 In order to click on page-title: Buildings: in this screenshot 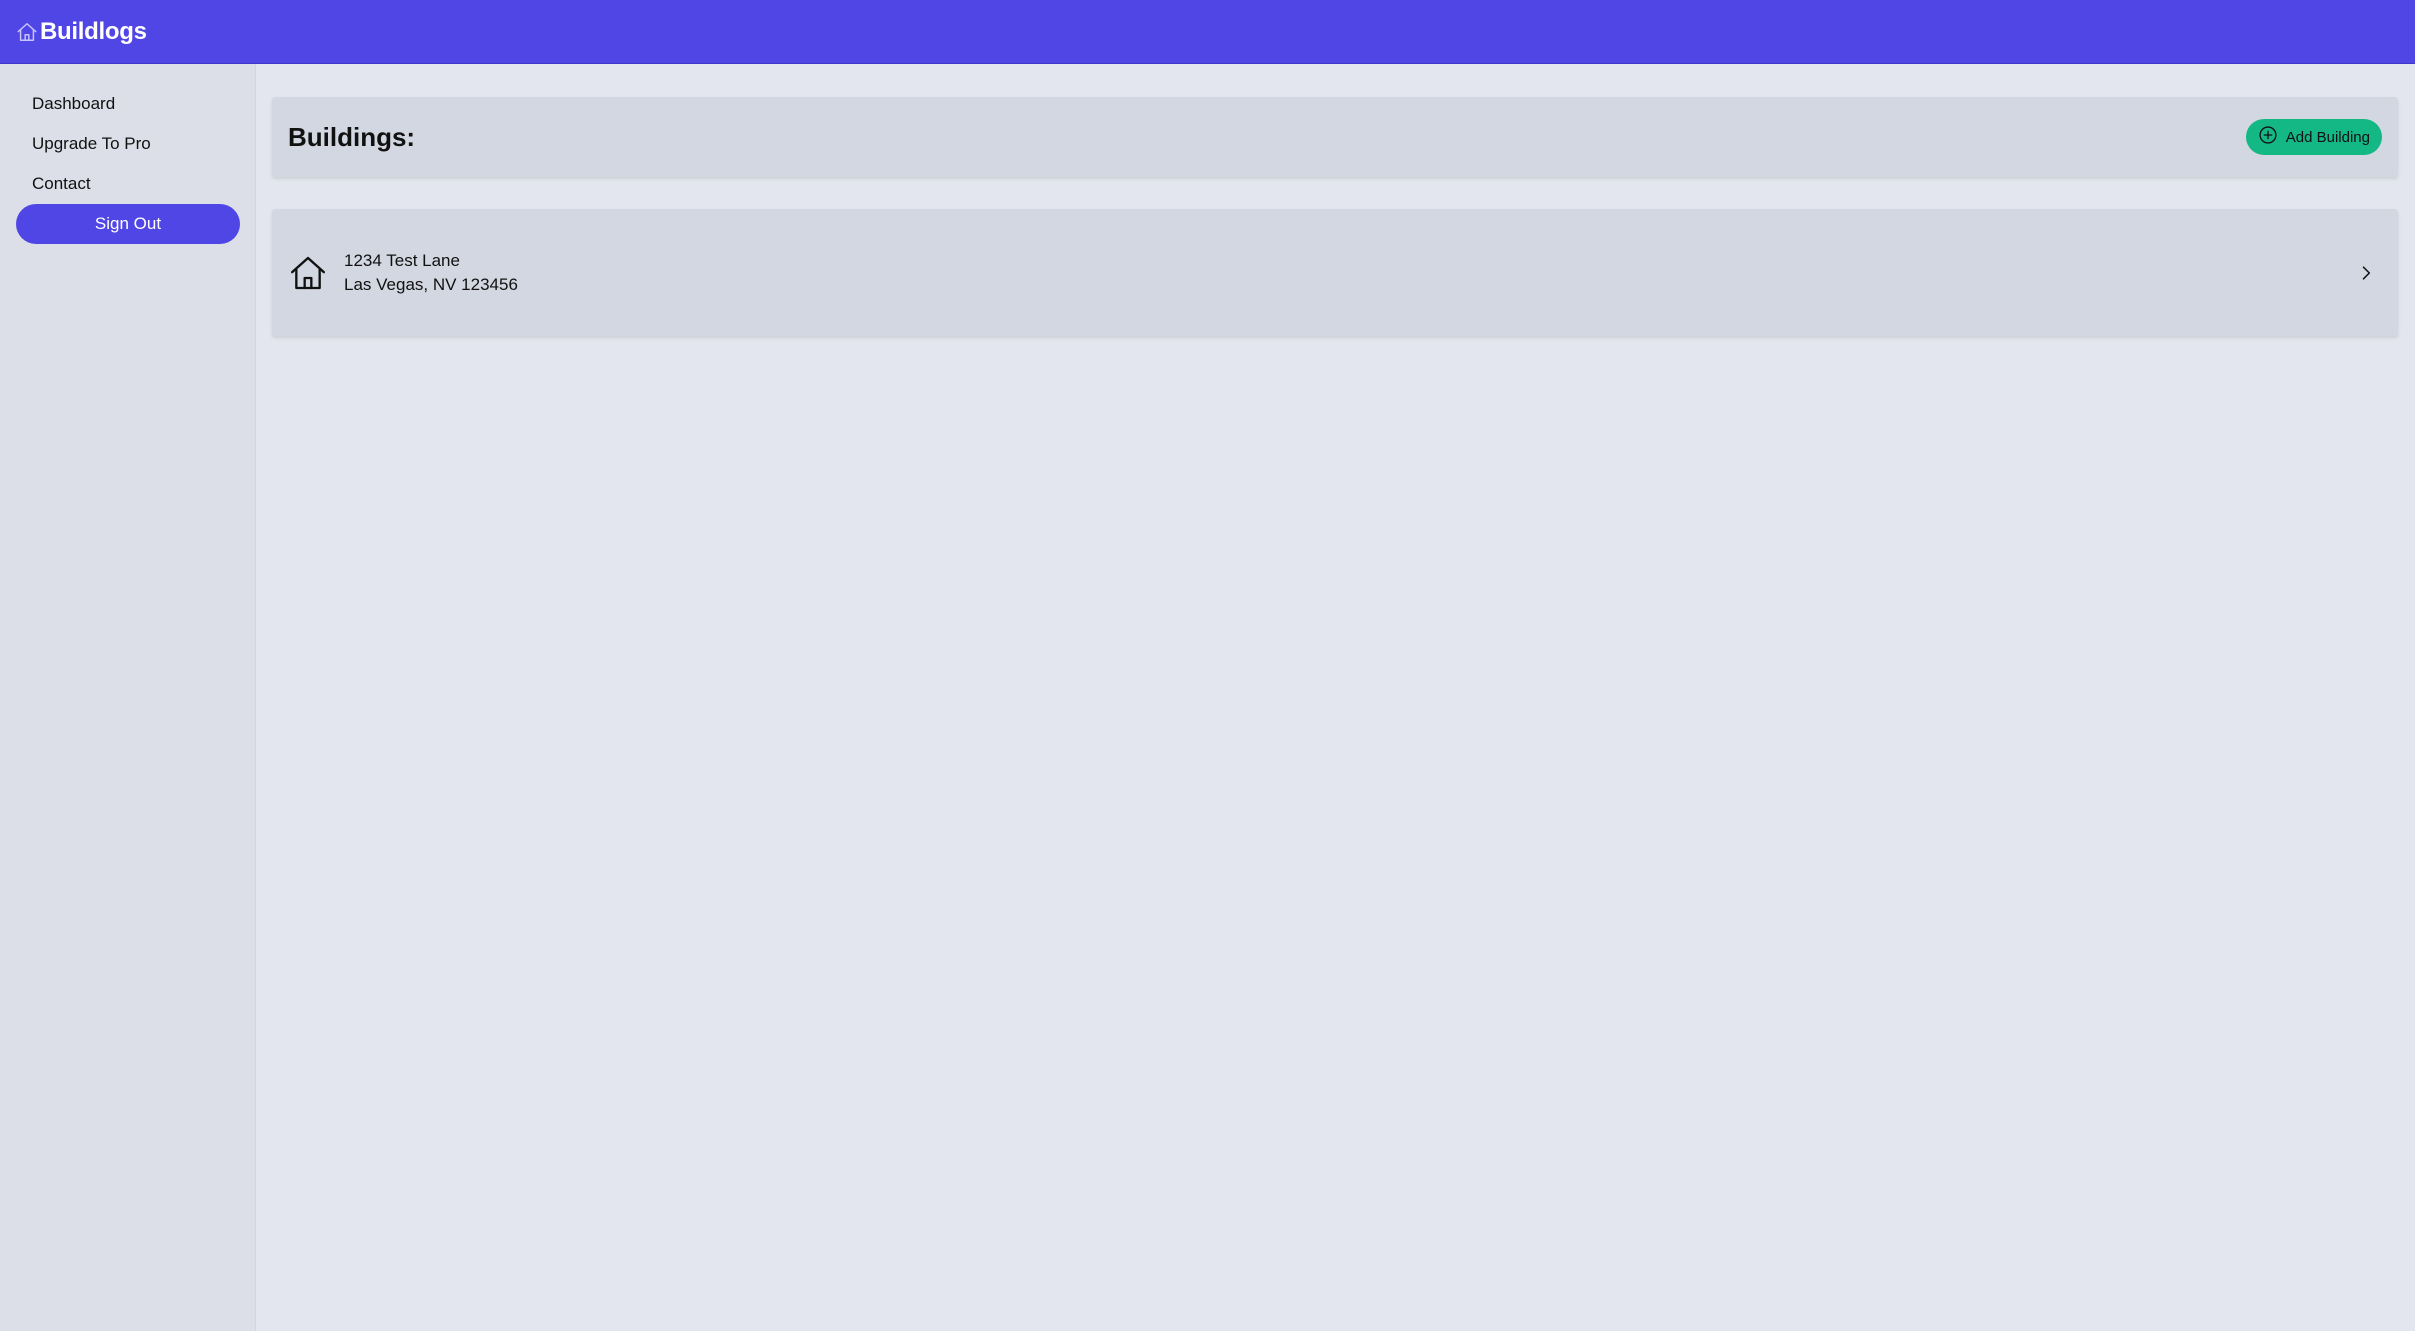, I will do `click(352, 136)`.